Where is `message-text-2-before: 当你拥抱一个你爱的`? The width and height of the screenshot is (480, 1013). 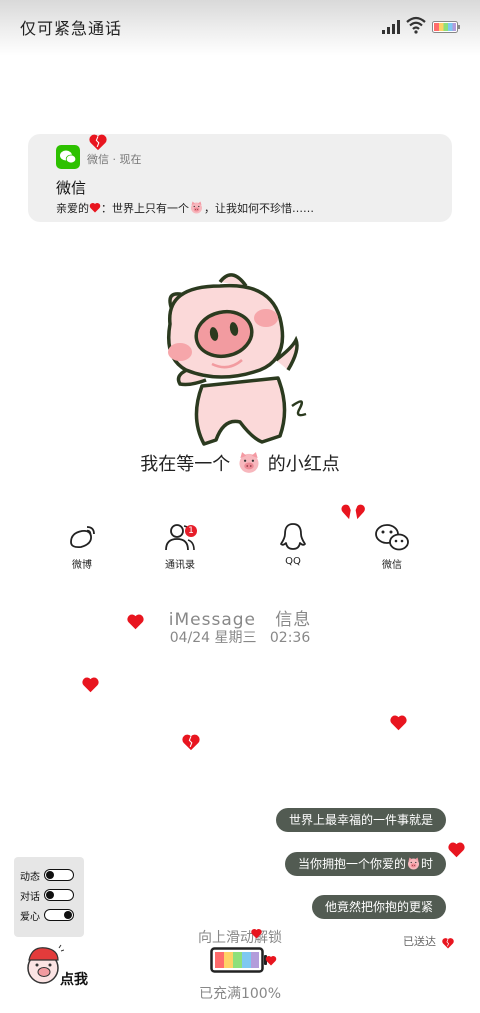 message-text-2-before: 当你拥抱一个你爱的 is located at coordinates (351, 864).